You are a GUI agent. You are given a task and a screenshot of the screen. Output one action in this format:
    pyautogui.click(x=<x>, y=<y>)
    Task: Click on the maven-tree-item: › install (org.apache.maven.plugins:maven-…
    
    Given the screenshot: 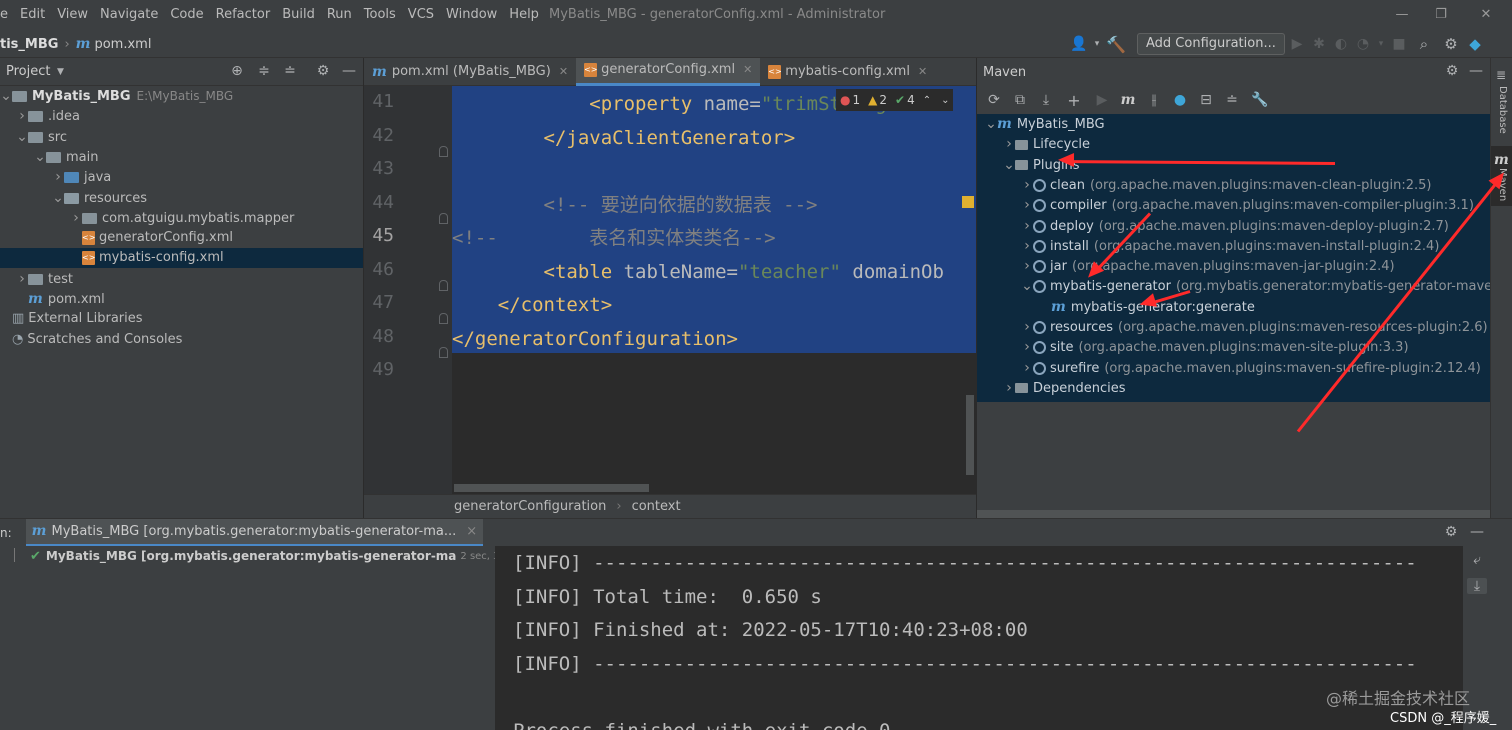 What is the action you would take?
    pyautogui.click(x=1233, y=246)
    